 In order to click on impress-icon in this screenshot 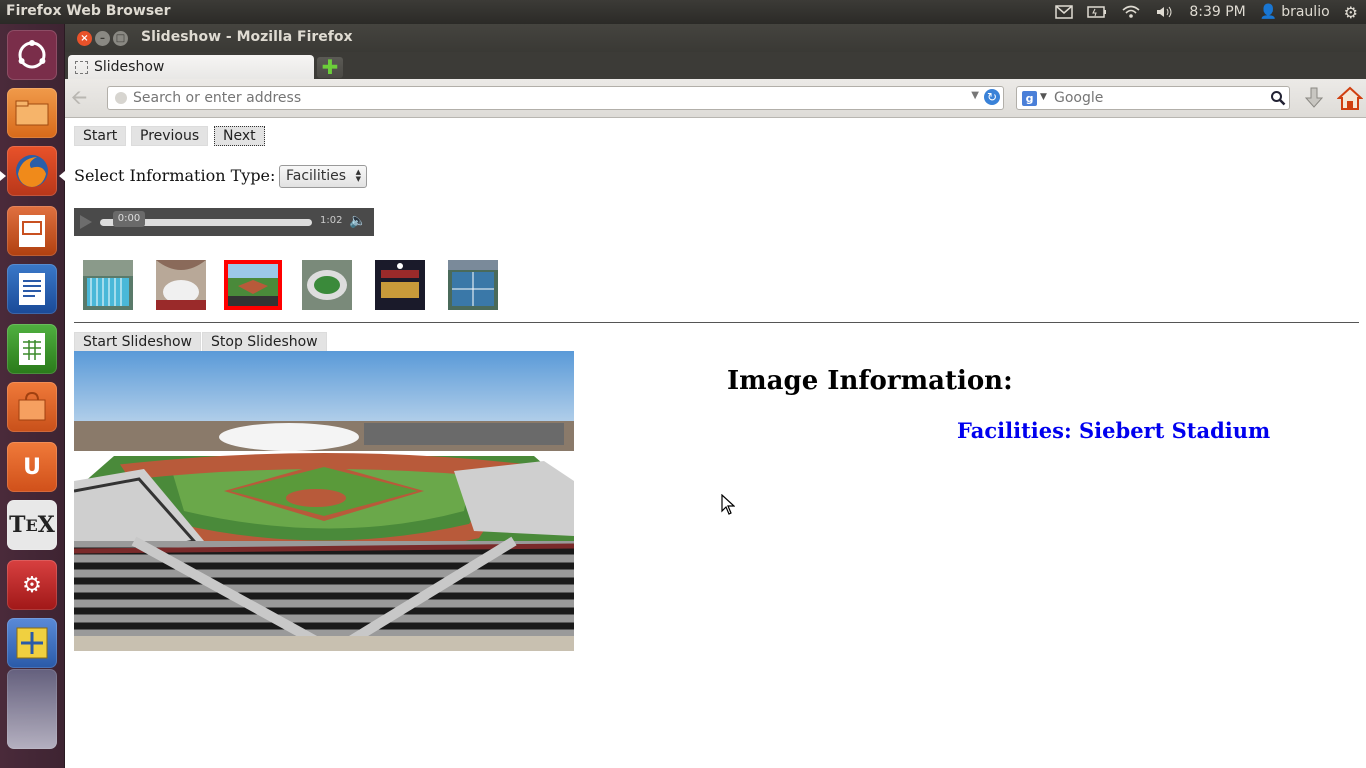, I will do `click(32, 231)`.